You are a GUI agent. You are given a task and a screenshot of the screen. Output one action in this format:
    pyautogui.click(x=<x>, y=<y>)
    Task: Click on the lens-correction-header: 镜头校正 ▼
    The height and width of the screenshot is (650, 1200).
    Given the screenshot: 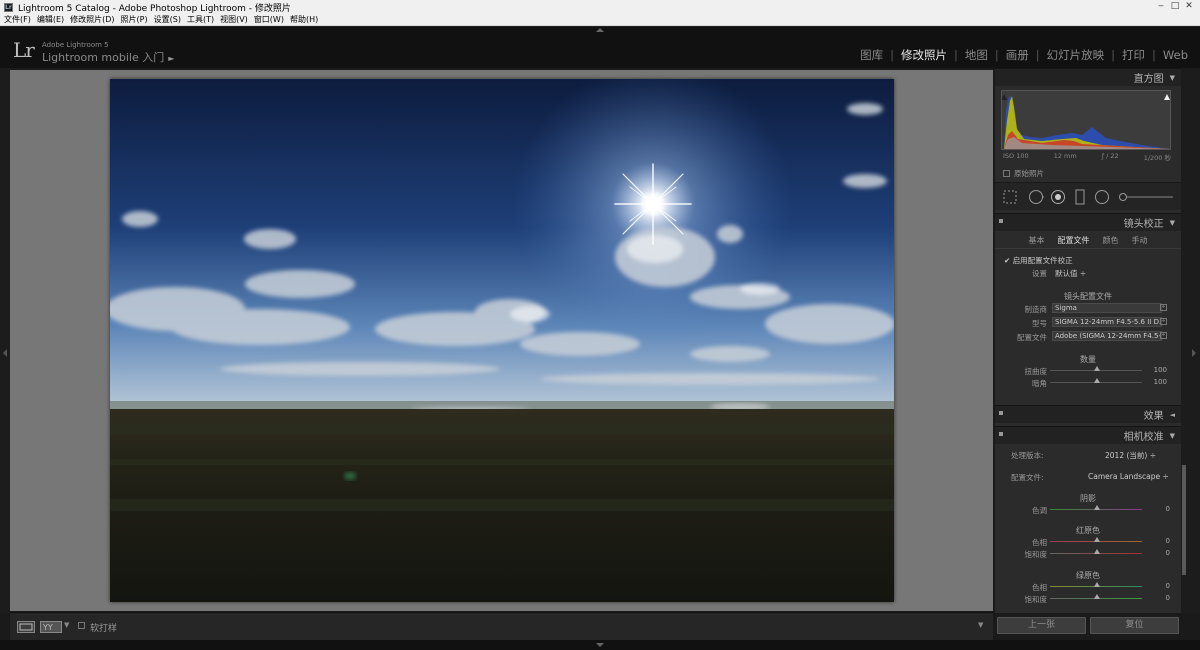 What is the action you would take?
    pyautogui.click(x=1088, y=222)
    